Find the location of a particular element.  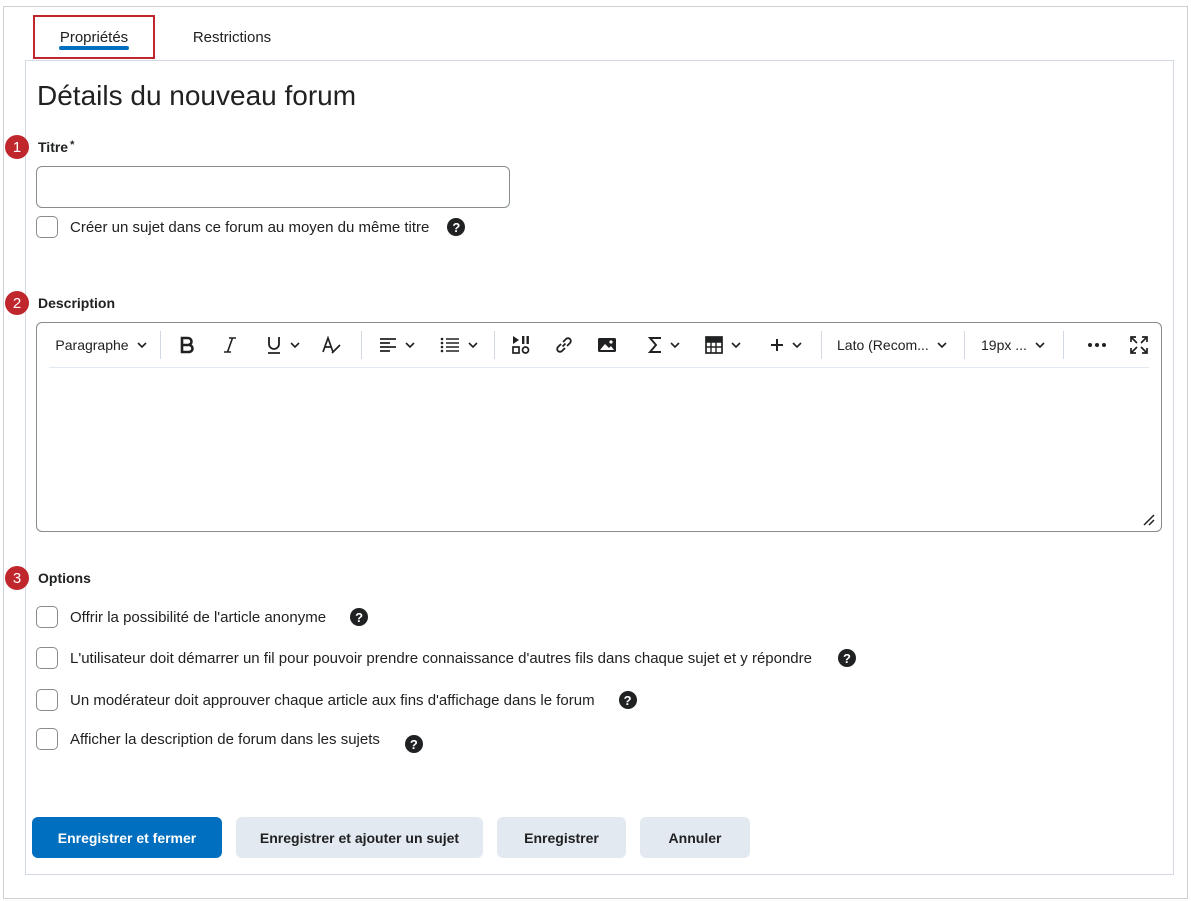

insert-stuff-icon is located at coordinates (521, 345).